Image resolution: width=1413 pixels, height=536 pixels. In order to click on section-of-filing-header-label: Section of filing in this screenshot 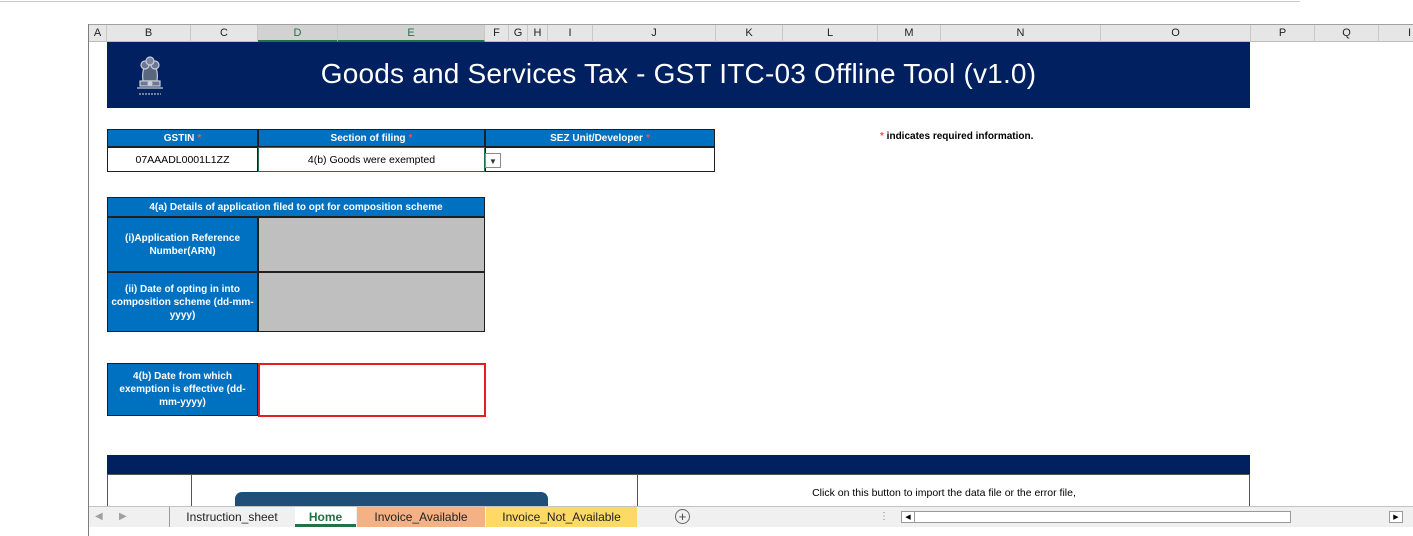, I will do `click(368, 138)`.